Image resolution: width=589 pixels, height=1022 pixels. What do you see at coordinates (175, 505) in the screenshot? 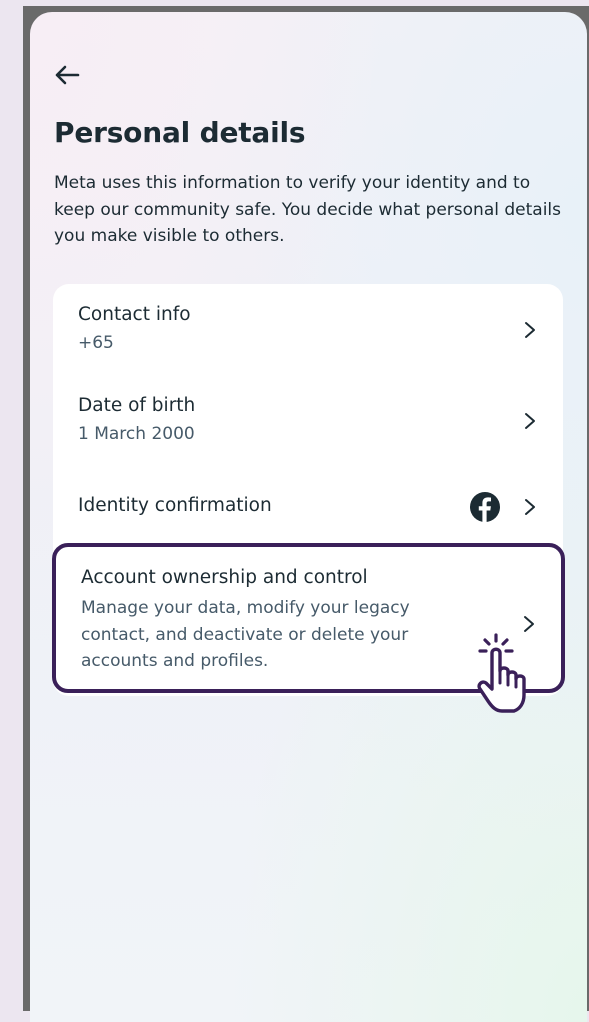
I see `identity-confirmation-title: Identity confirmation` at bounding box center [175, 505].